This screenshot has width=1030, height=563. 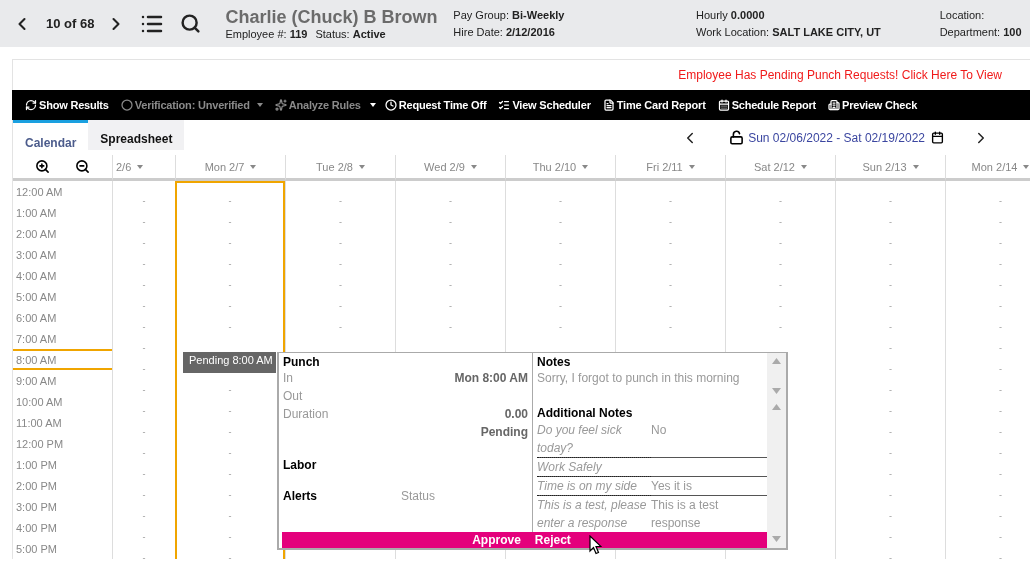 What do you see at coordinates (136, 135) in the screenshot?
I see `view-tab: Spreadsheet` at bounding box center [136, 135].